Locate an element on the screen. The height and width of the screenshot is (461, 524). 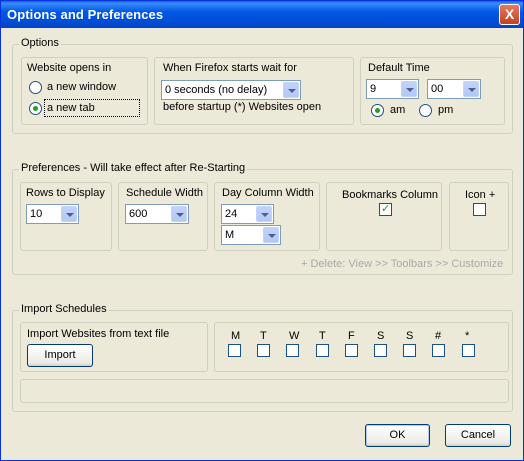
icon-plus-checkbox is located at coordinates (479, 209).